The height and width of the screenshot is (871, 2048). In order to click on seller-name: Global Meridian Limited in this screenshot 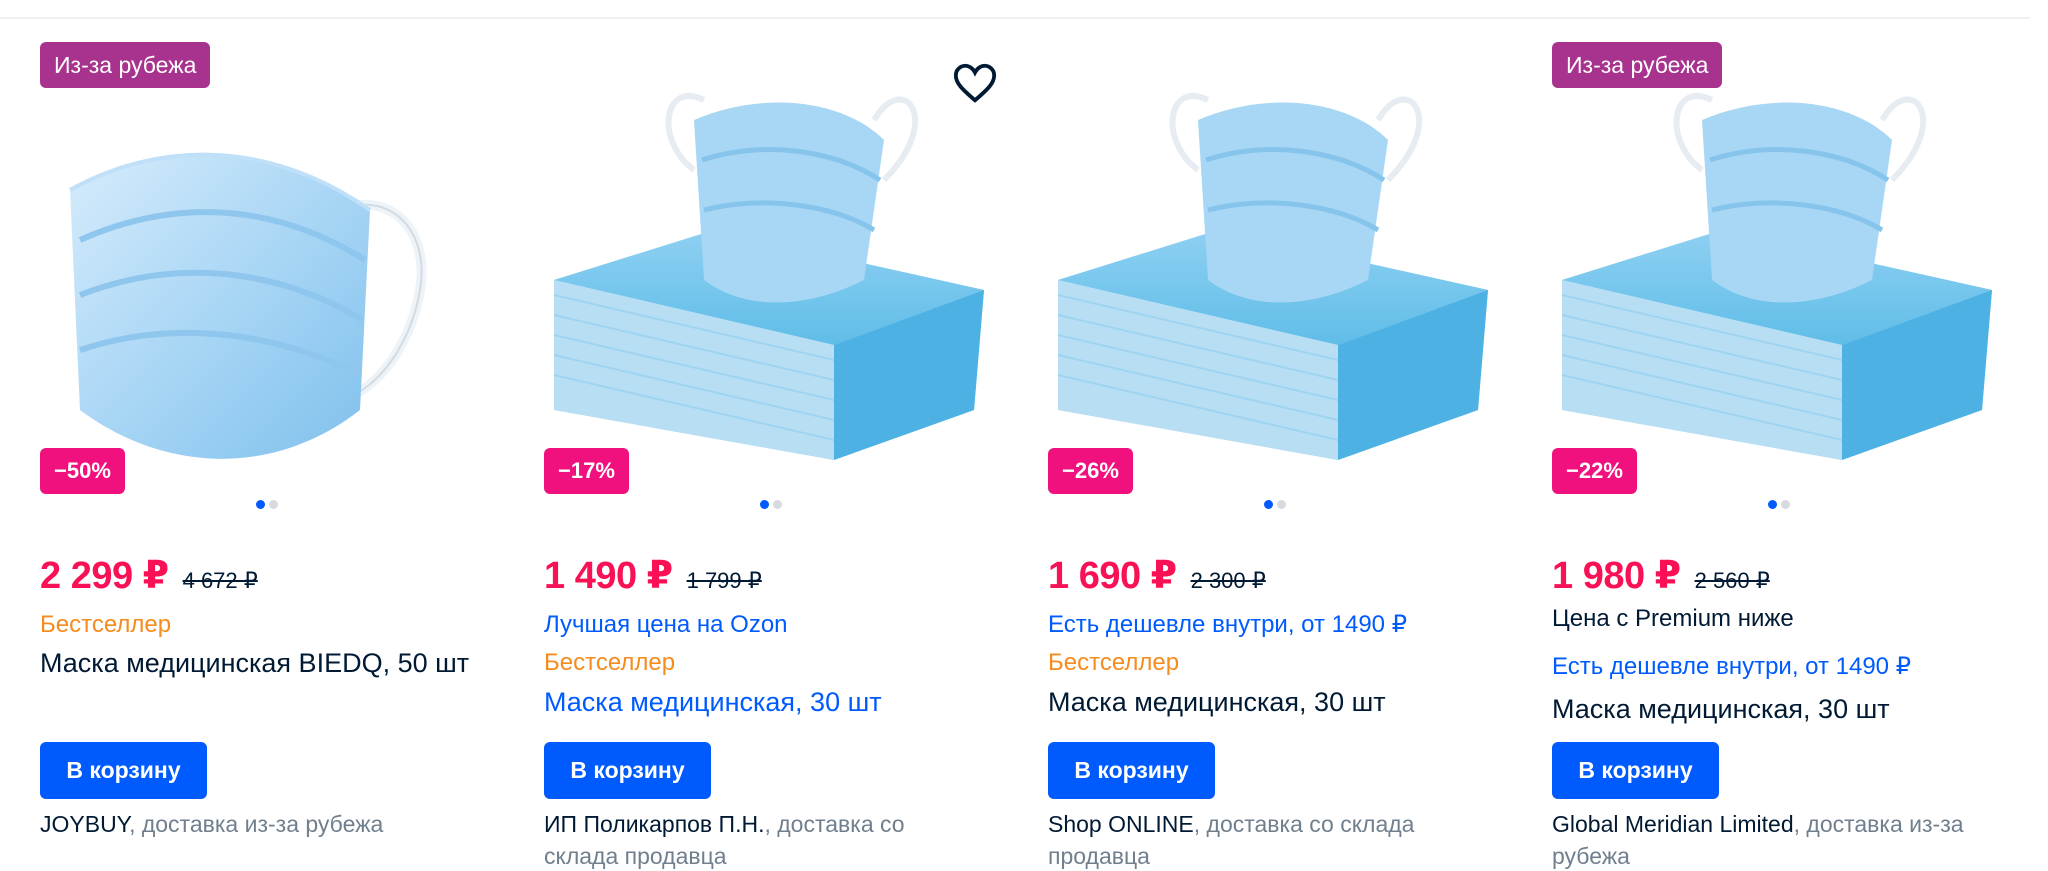, I will do `click(1673, 824)`.